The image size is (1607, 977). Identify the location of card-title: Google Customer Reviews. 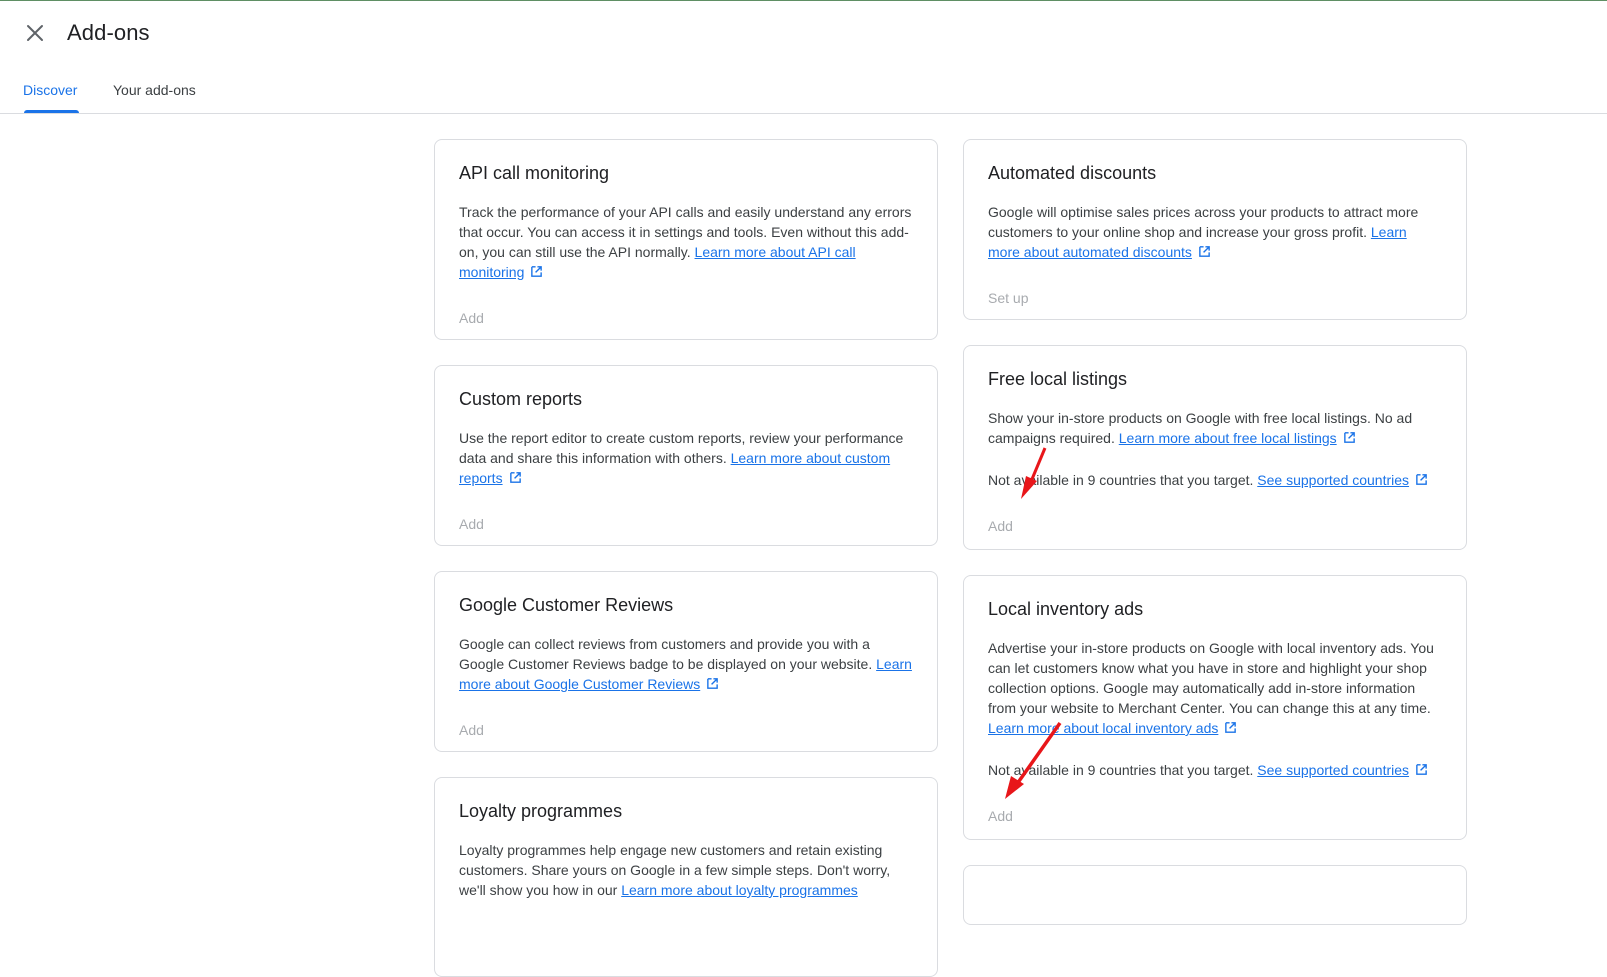
(566, 605).